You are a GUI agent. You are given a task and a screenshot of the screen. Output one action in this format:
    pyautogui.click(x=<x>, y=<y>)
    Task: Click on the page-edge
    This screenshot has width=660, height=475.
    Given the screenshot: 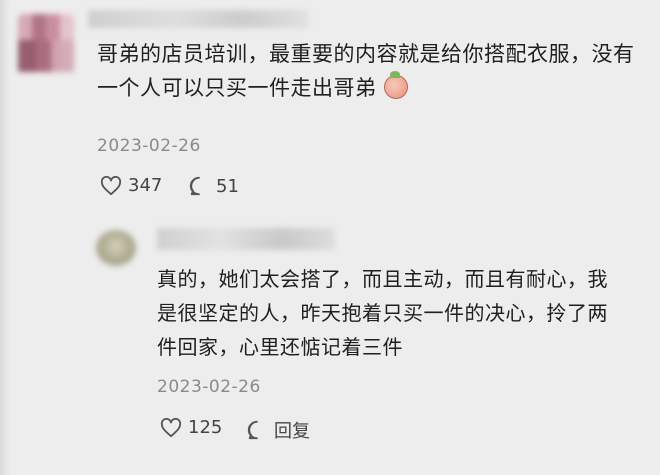 What is the action you would take?
    pyautogui.click(x=5, y=237)
    